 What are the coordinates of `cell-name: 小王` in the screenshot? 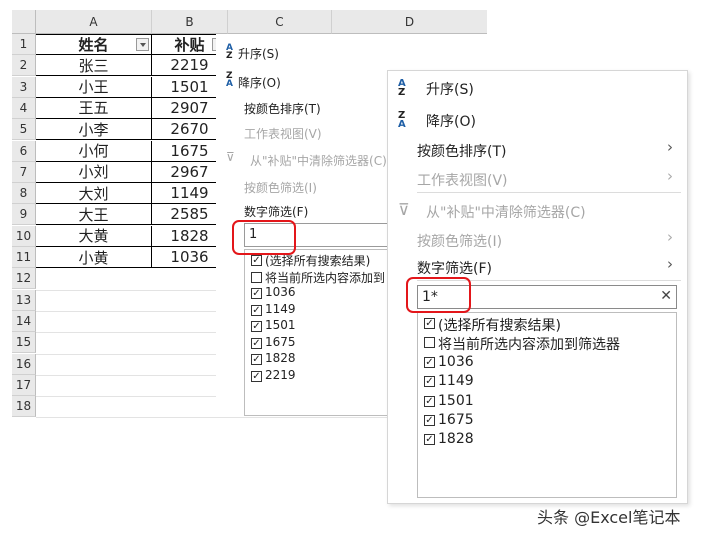 It's located at (94, 87).